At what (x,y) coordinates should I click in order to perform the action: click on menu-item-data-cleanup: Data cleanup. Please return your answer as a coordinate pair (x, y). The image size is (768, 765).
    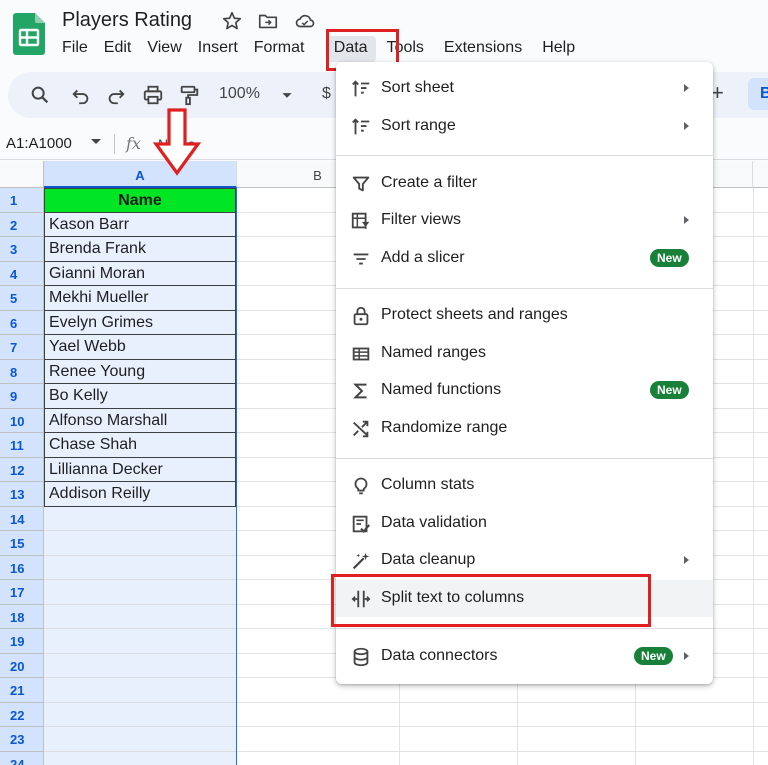
    Looking at the image, I should click on (524, 560).